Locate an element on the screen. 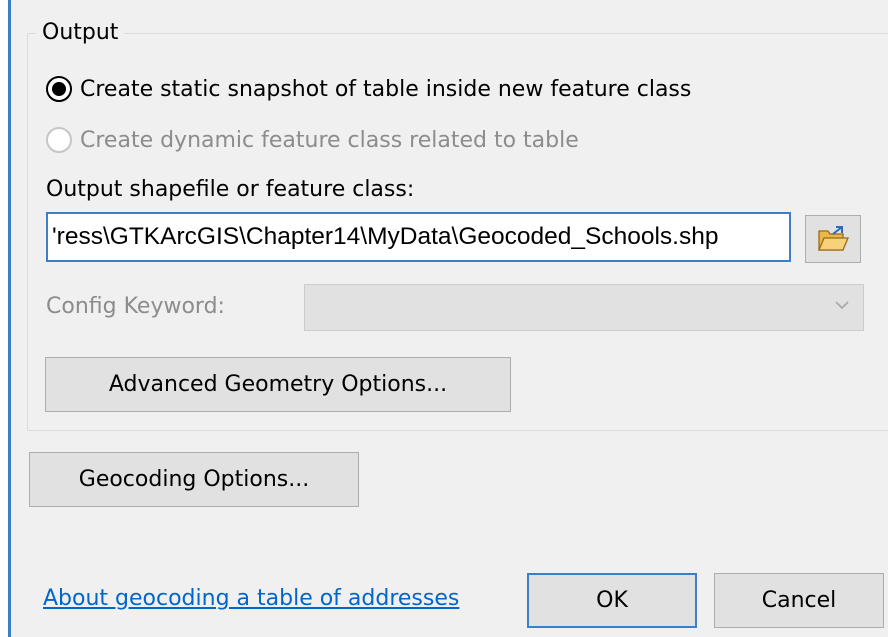 This screenshot has width=888, height=637. static-snapshot-radio is located at coordinates (59, 89).